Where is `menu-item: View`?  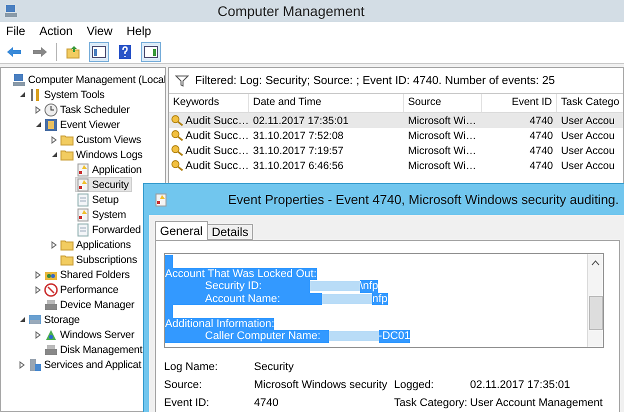
menu-item: View is located at coordinates (99, 31).